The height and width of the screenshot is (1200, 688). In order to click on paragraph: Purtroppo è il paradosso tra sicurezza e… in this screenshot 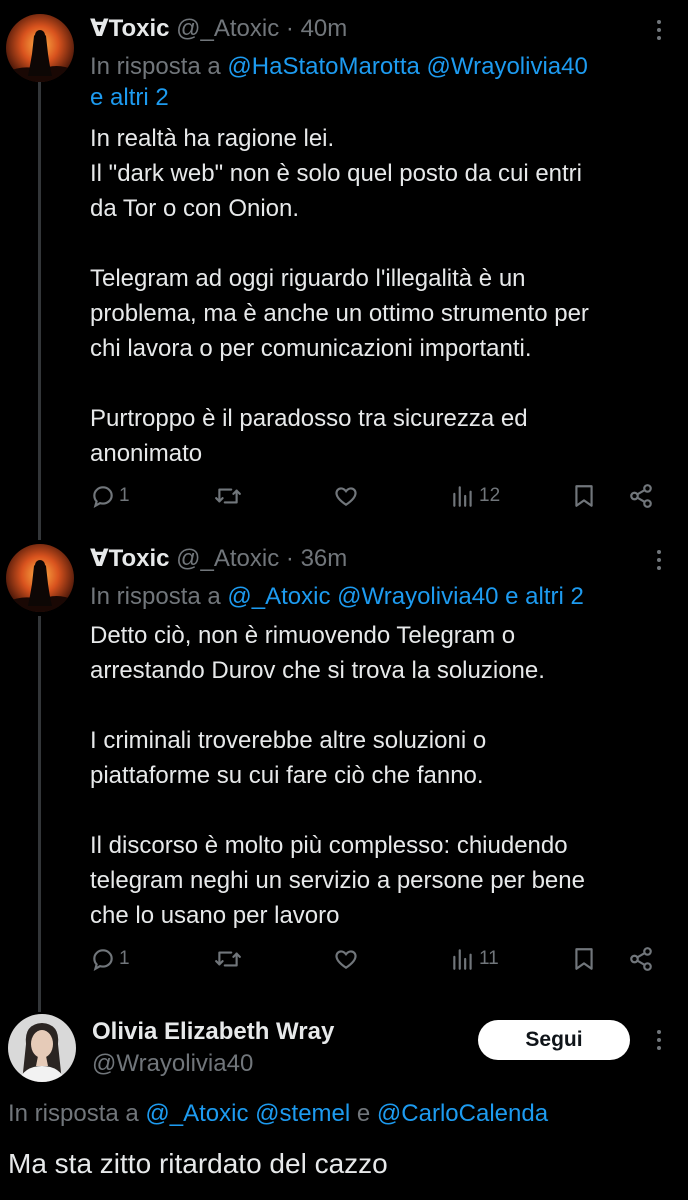, I will do `click(309, 436)`.